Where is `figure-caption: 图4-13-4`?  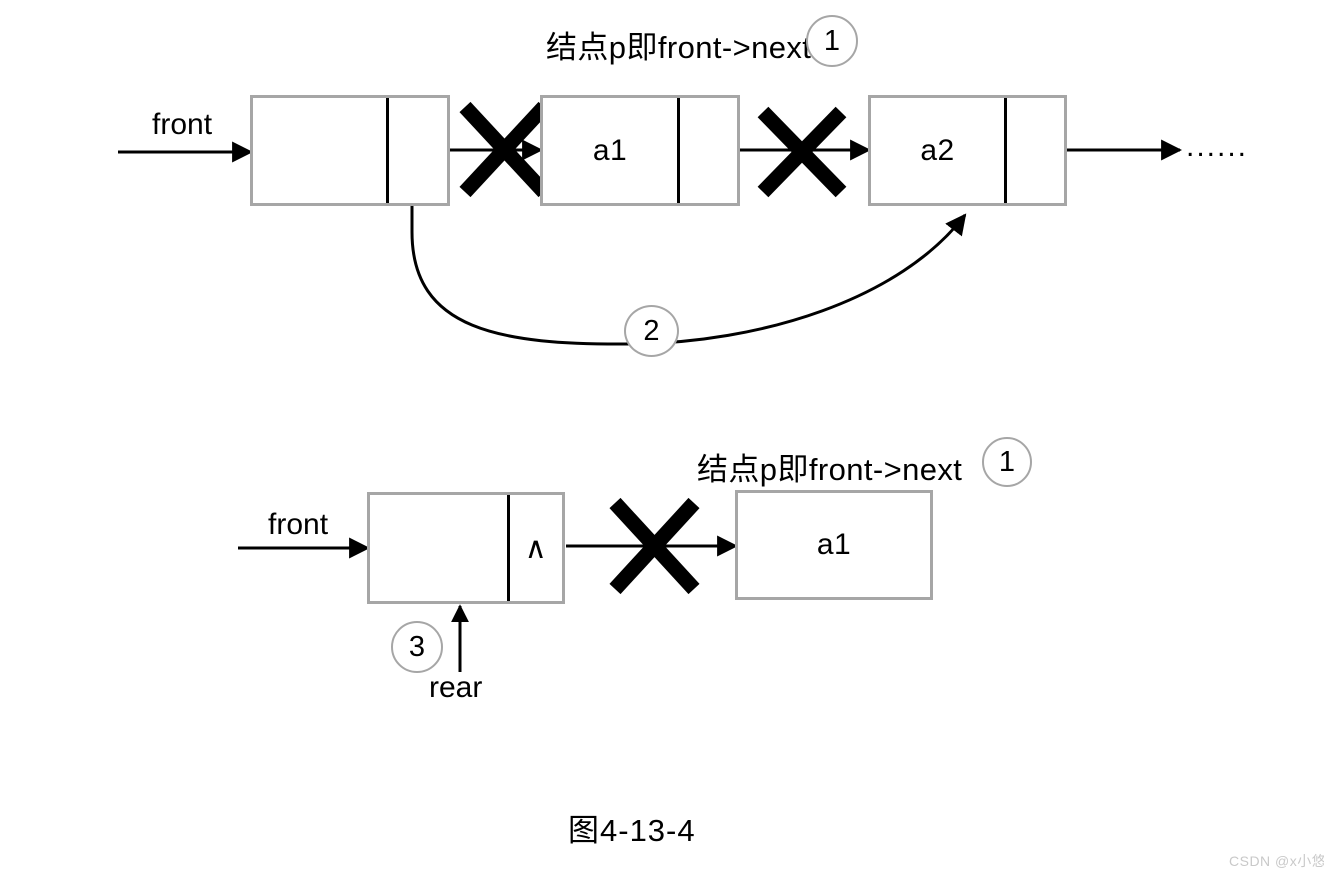
figure-caption: 图4-13-4 is located at coordinates (632, 830).